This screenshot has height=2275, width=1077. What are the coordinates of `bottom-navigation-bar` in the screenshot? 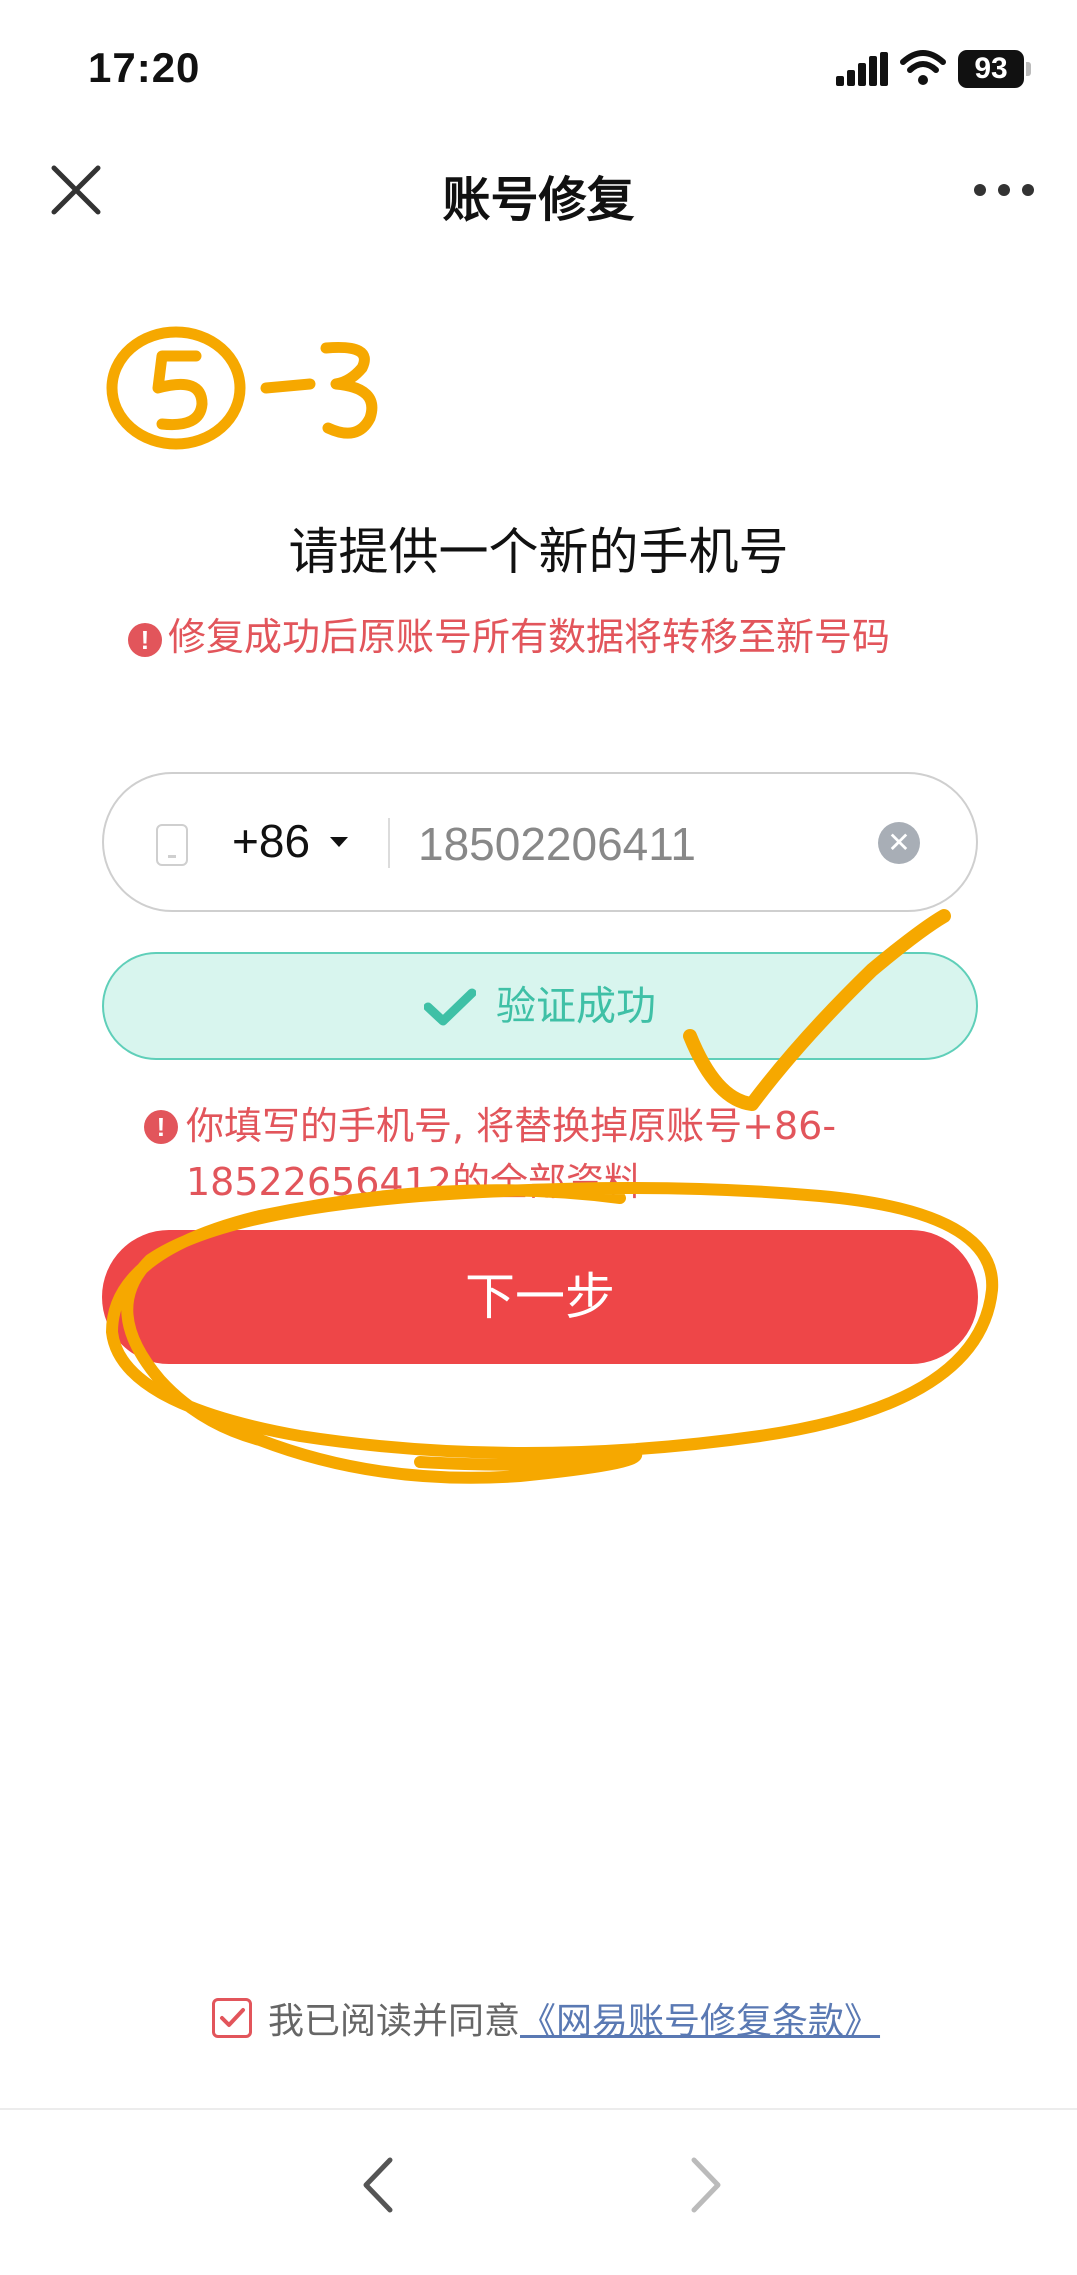 It's located at (538, 2191).